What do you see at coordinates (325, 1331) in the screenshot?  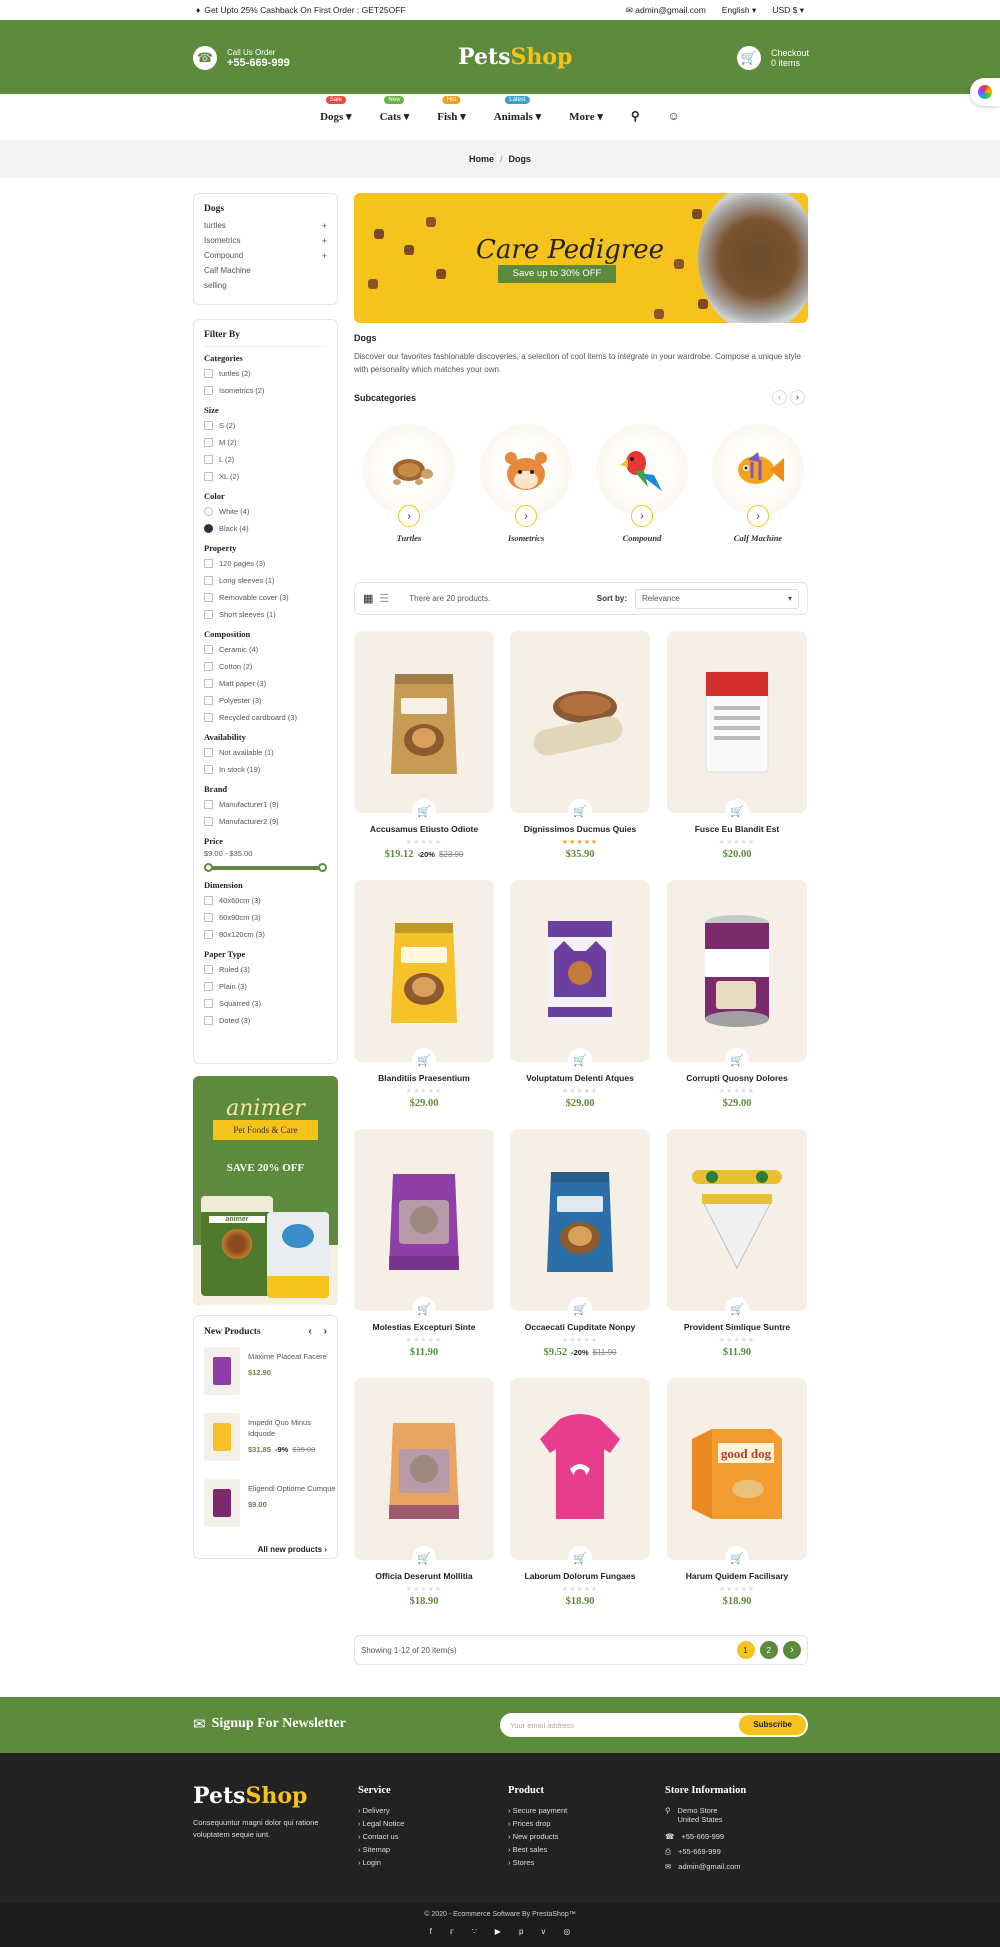 I see `chevron-right-icon: ›` at bounding box center [325, 1331].